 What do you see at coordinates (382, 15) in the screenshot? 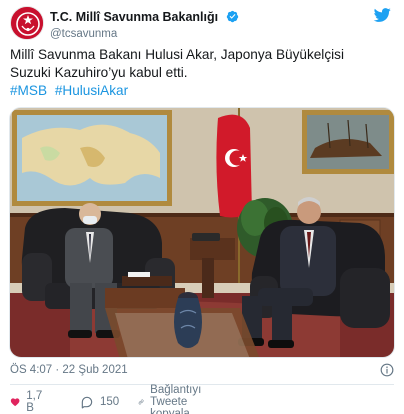
I see `twitter-bird-icon` at bounding box center [382, 15].